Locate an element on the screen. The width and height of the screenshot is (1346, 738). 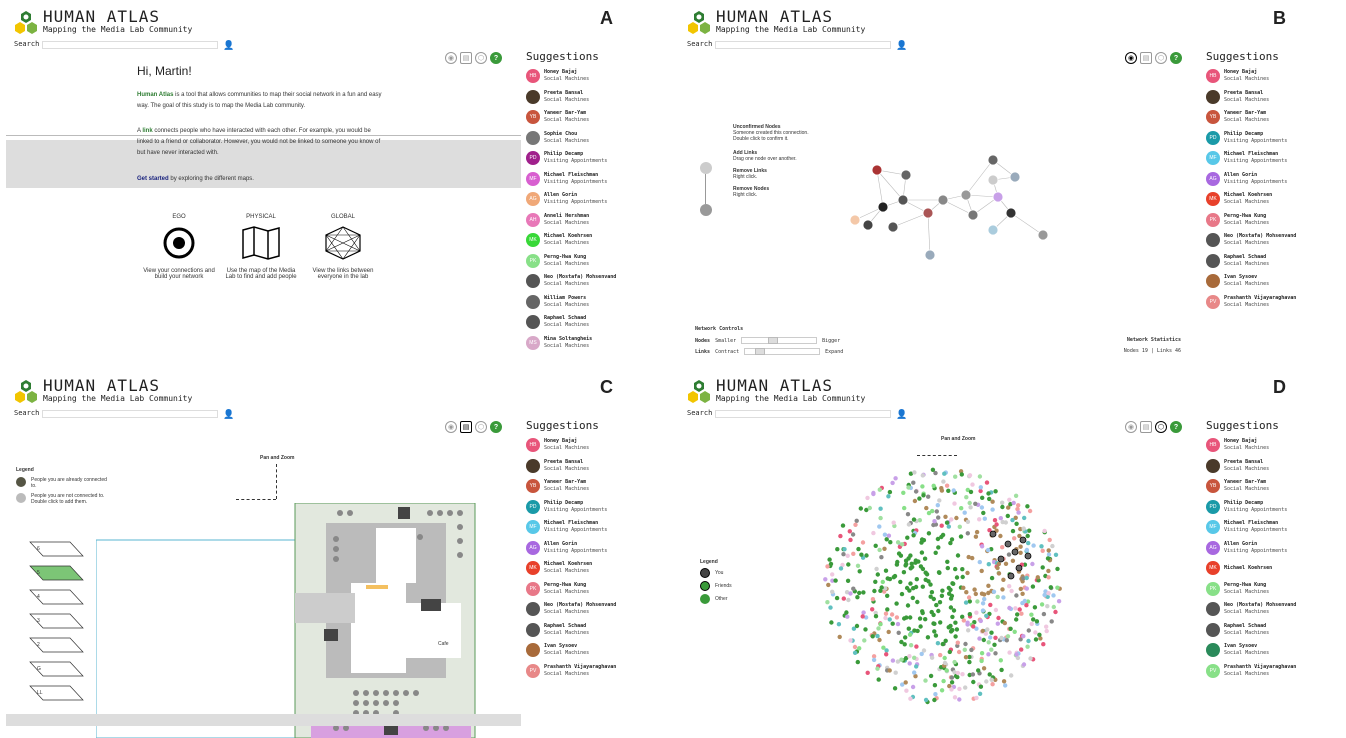
suggestion-item: PD Philip Decamp Visiting Appointments is located at coordinates (596, 158).